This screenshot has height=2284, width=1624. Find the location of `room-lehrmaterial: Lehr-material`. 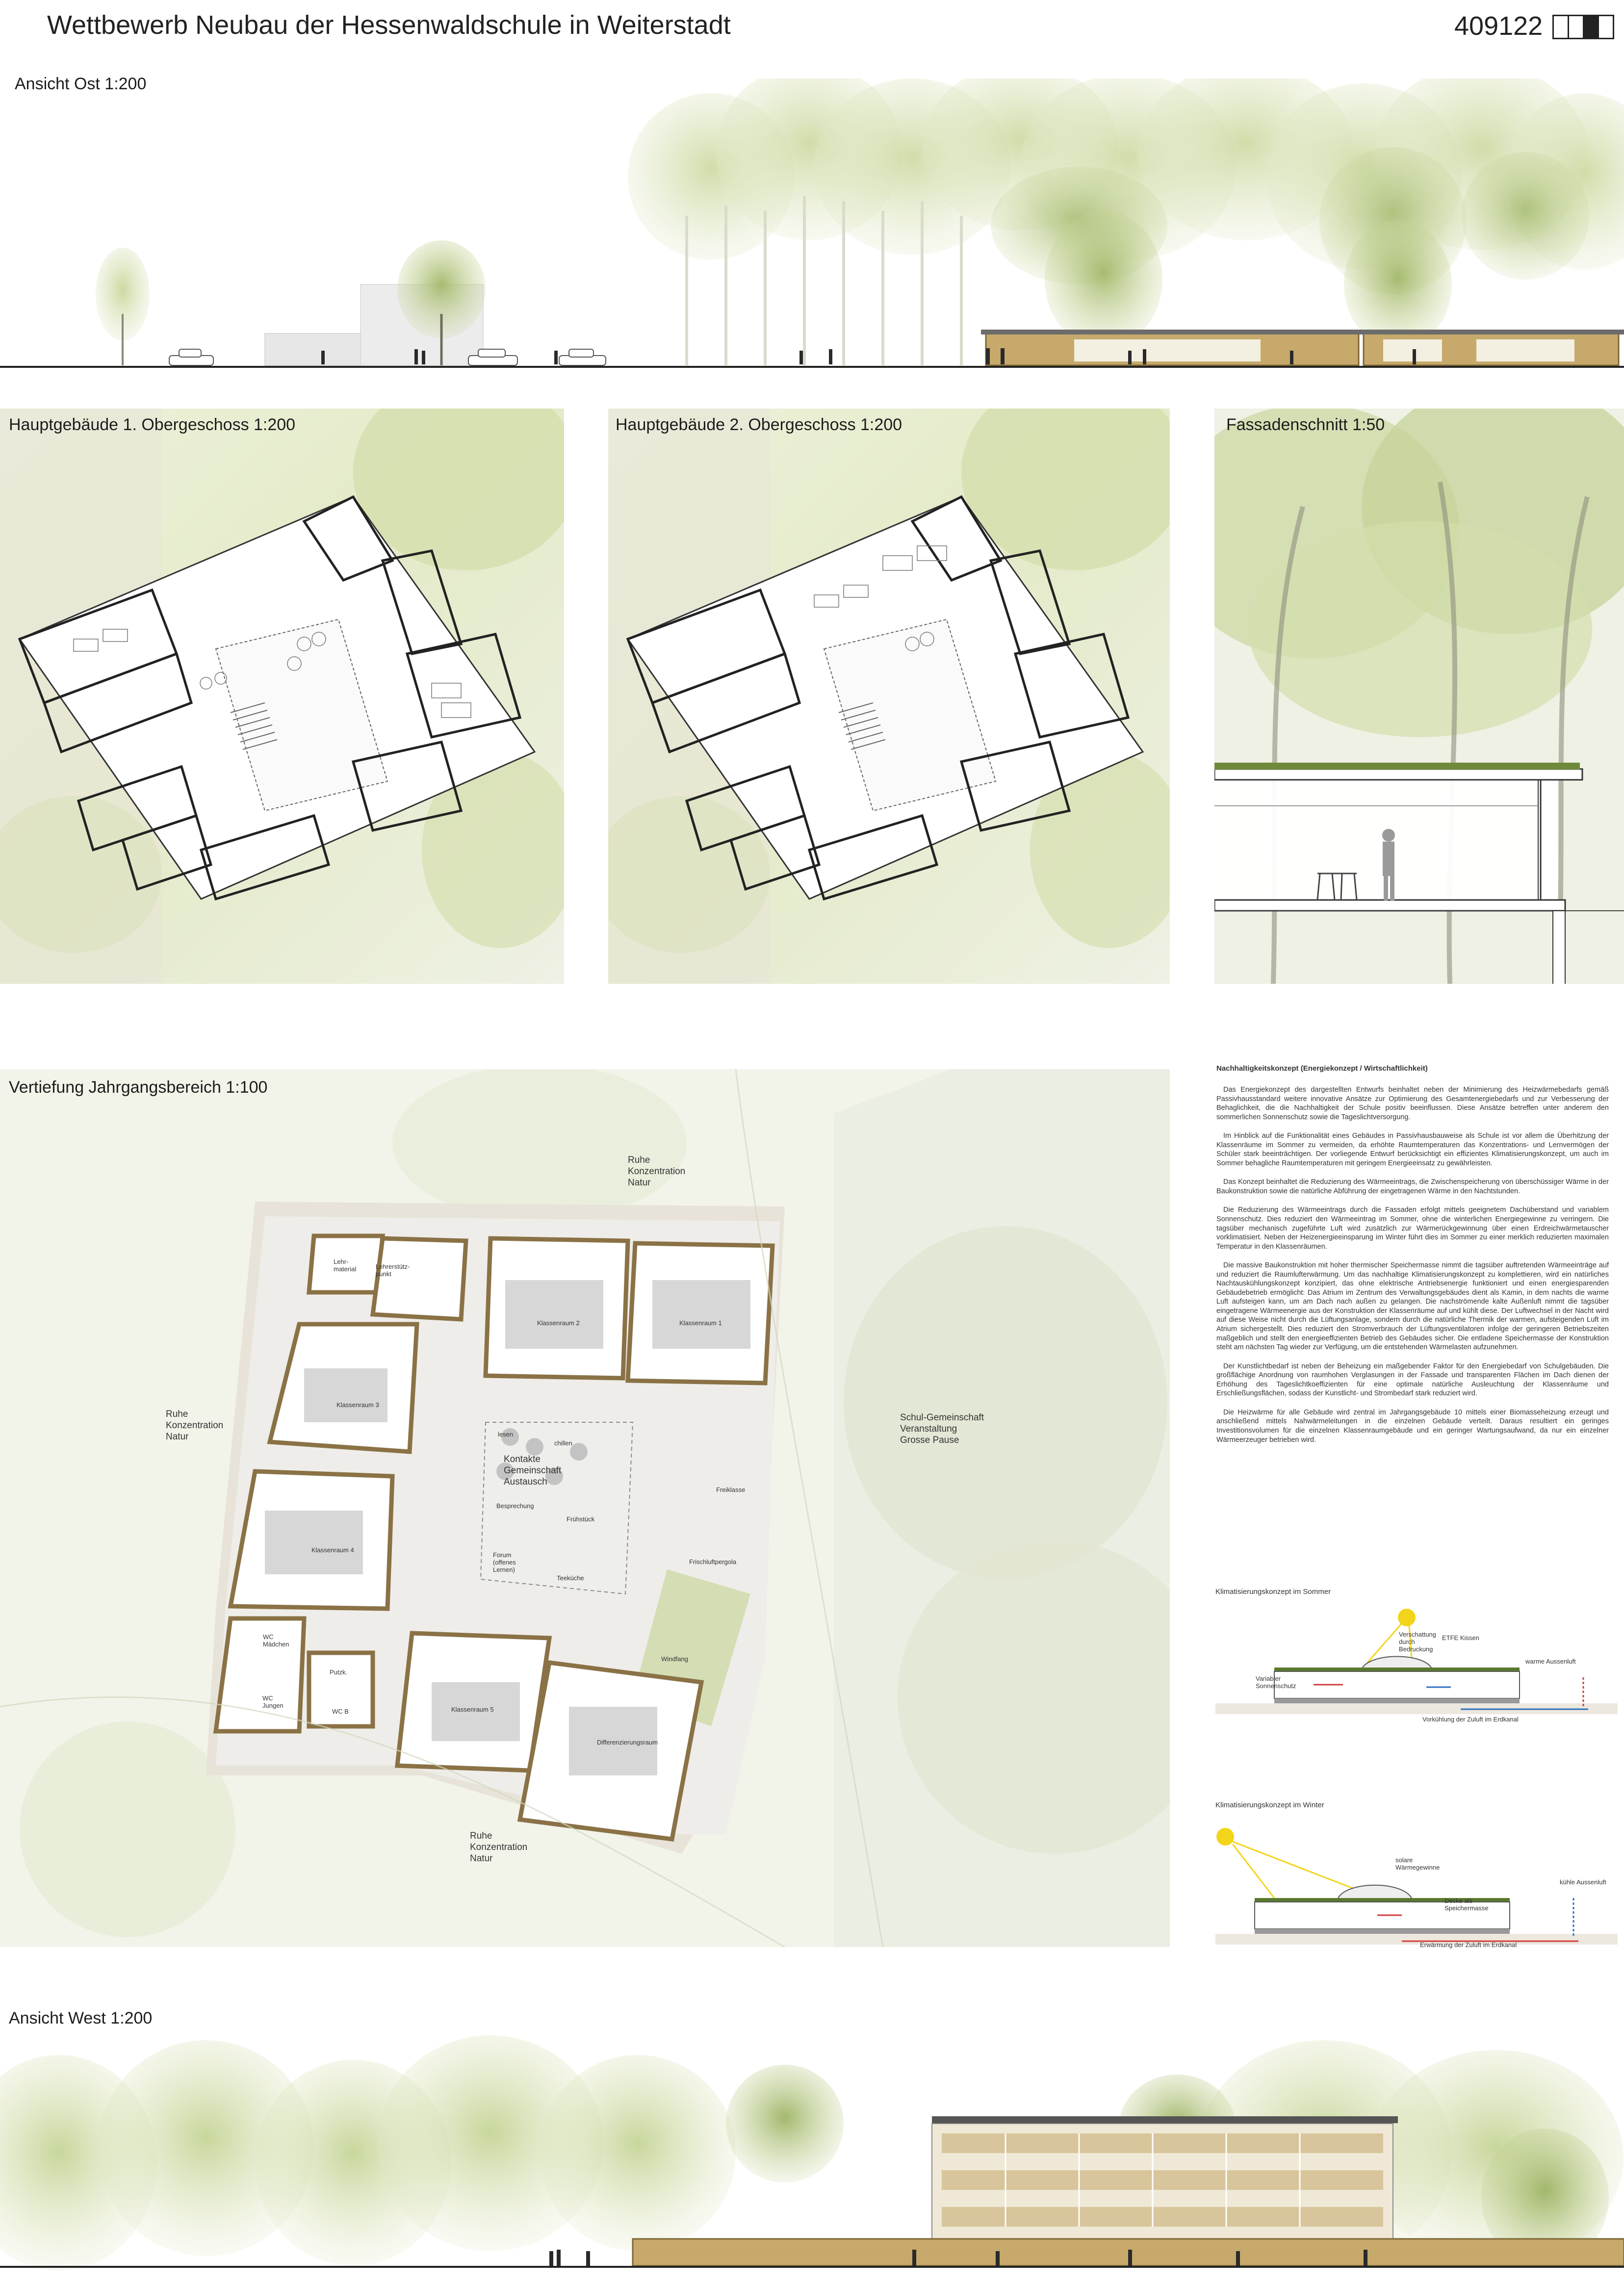

room-lehrmaterial: Lehr-material is located at coordinates (345, 1265).